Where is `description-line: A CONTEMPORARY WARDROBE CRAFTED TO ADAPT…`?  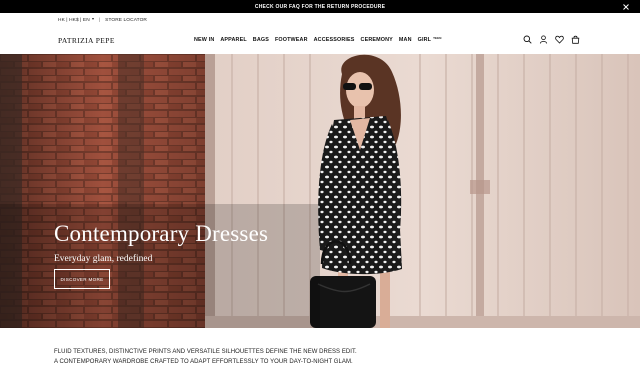
description-line: A CONTEMPORARY WARDROBE CRAFTED TO ADAPT… is located at coordinates (203, 362).